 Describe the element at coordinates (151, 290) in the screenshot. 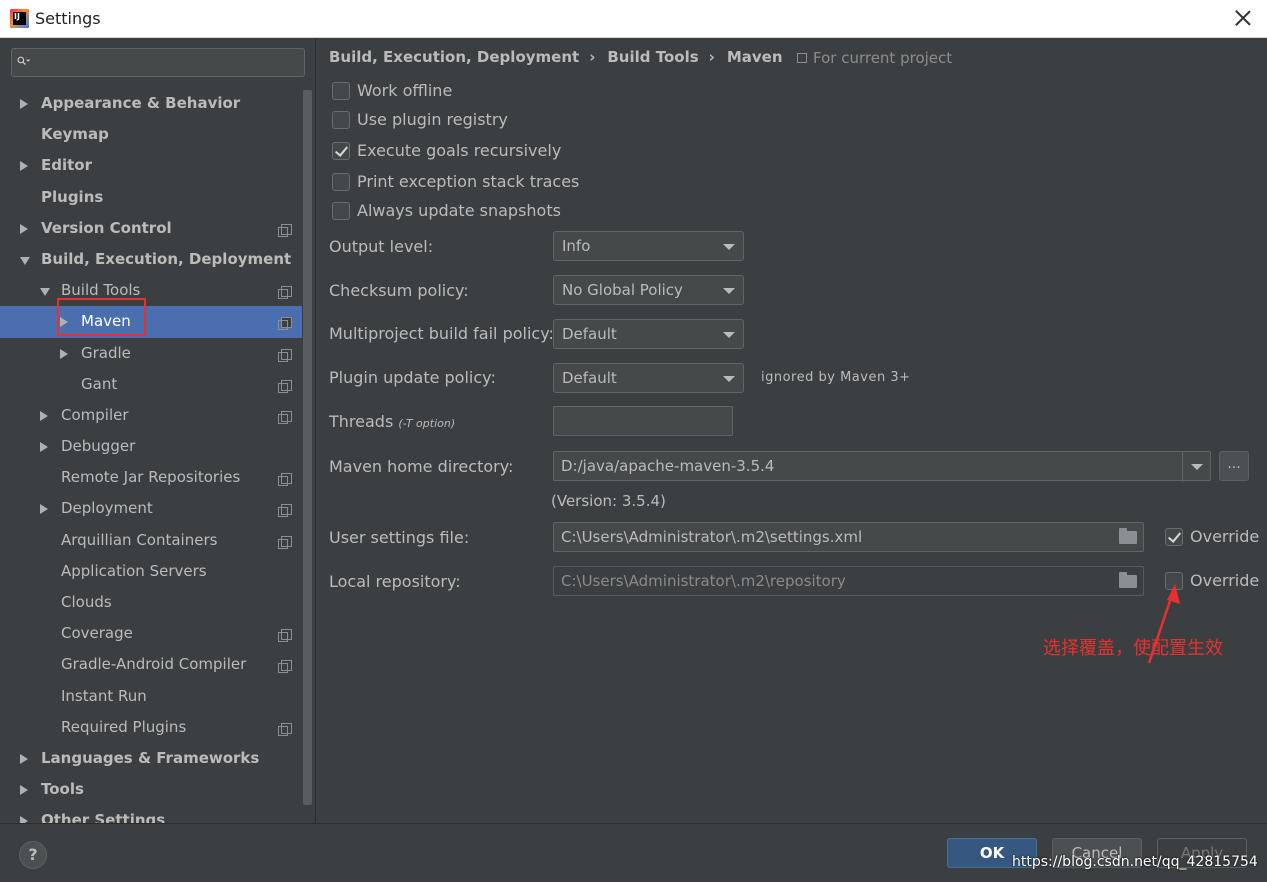

I see `sidebar-item-build-tools: Build Tools` at that location.